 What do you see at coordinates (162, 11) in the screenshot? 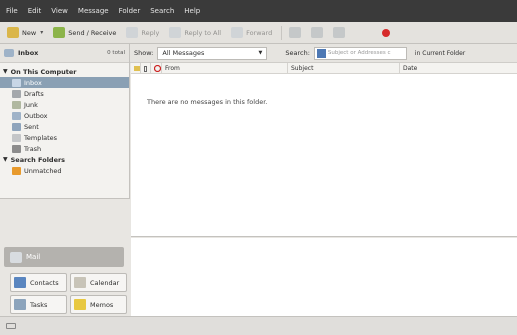
I see `menu-search: Search` at bounding box center [162, 11].